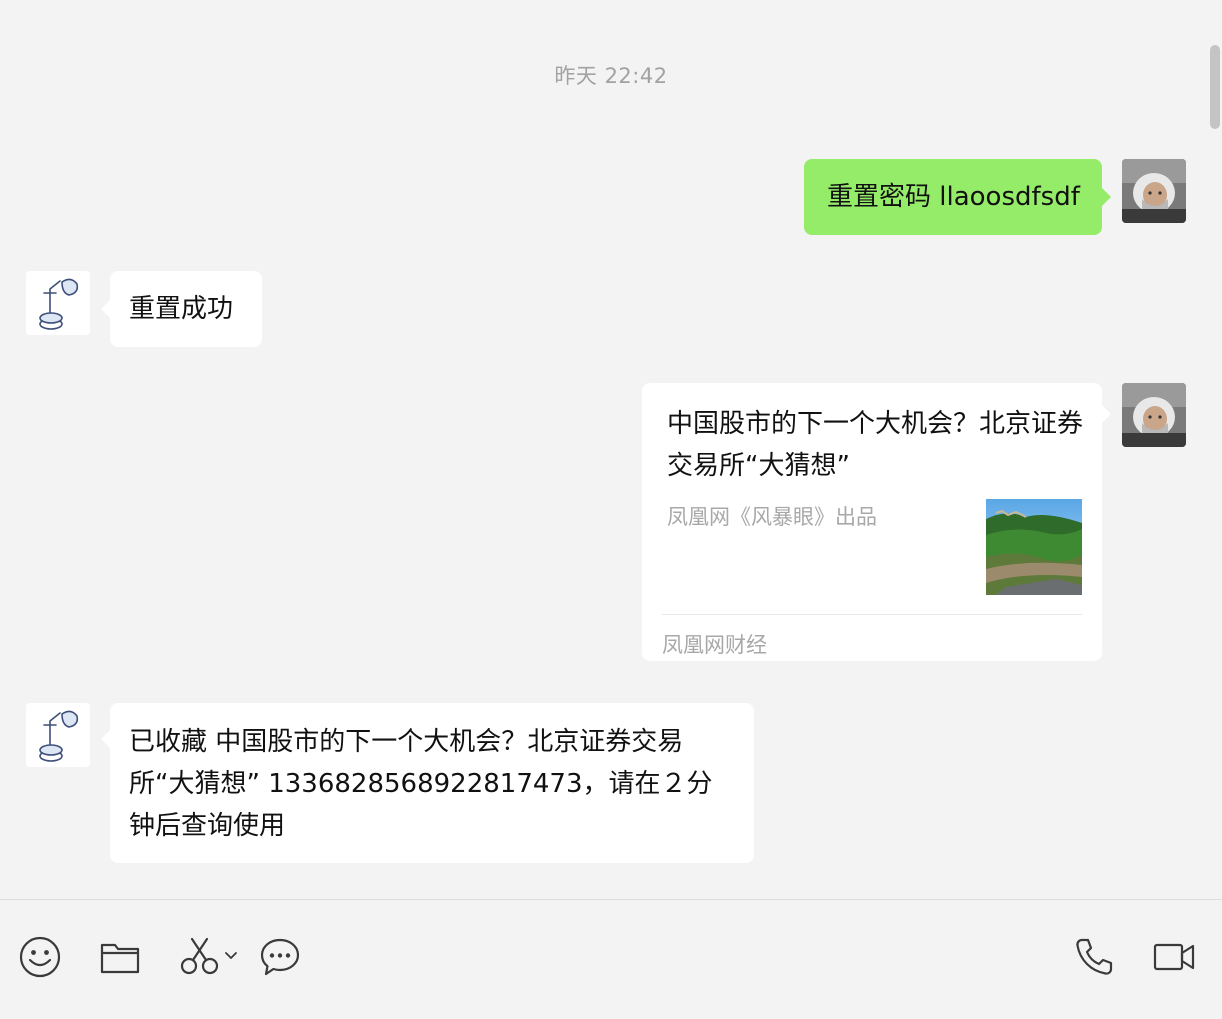 Image resolution: width=1222 pixels, height=1019 pixels. What do you see at coordinates (714, 645) in the screenshot?
I see `link-card-source: 凤凰网财经` at bounding box center [714, 645].